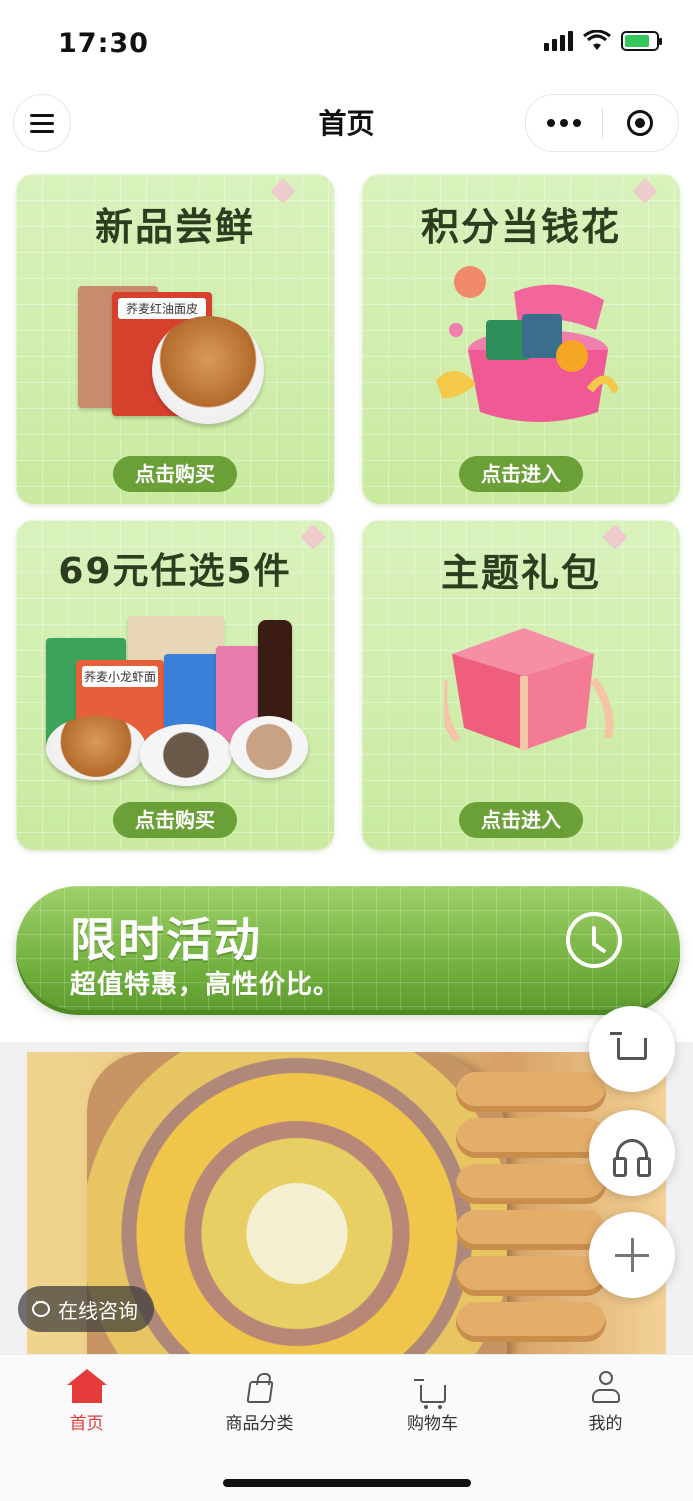 This screenshot has width=693, height=1501. Describe the element at coordinates (346, 44) in the screenshot. I see `status-bar: 17:30` at that location.